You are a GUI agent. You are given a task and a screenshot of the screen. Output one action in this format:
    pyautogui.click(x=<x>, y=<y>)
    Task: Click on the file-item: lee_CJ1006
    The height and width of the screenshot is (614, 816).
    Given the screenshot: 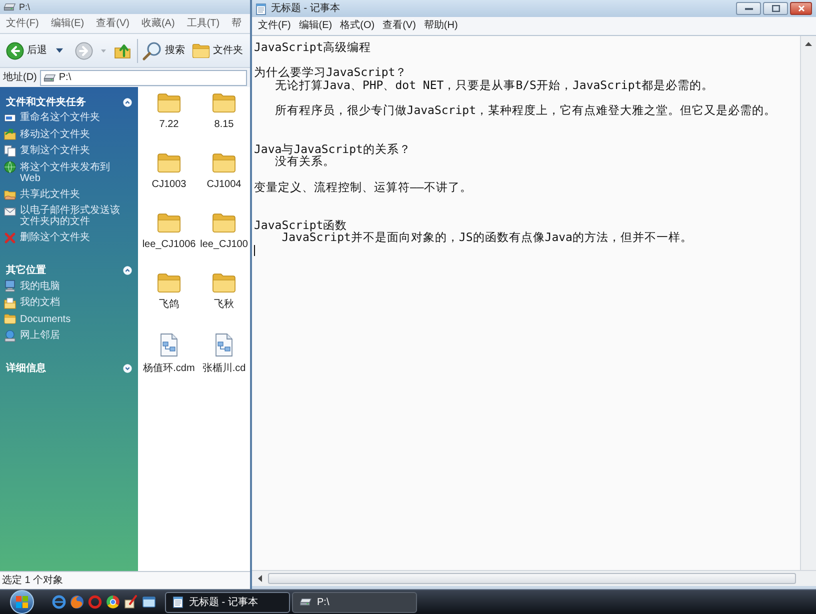 What is the action you would take?
    pyautogui.click(x=169, y=232)
    